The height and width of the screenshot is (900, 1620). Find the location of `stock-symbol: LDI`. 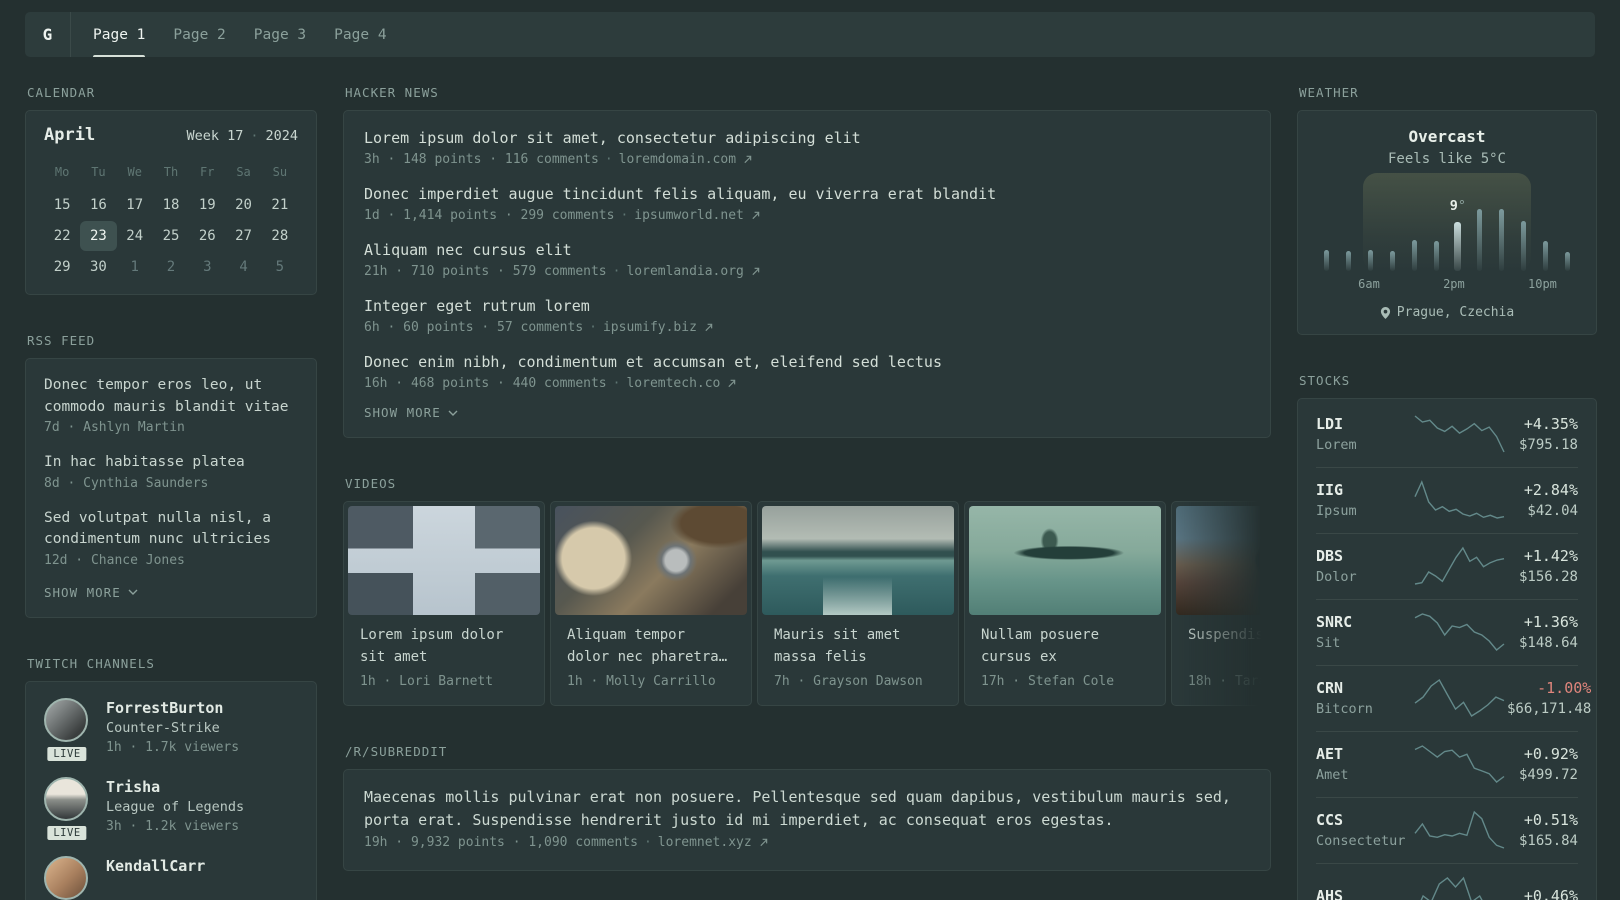

stock-symbol: LDI is located at coordinates (1330, 423).